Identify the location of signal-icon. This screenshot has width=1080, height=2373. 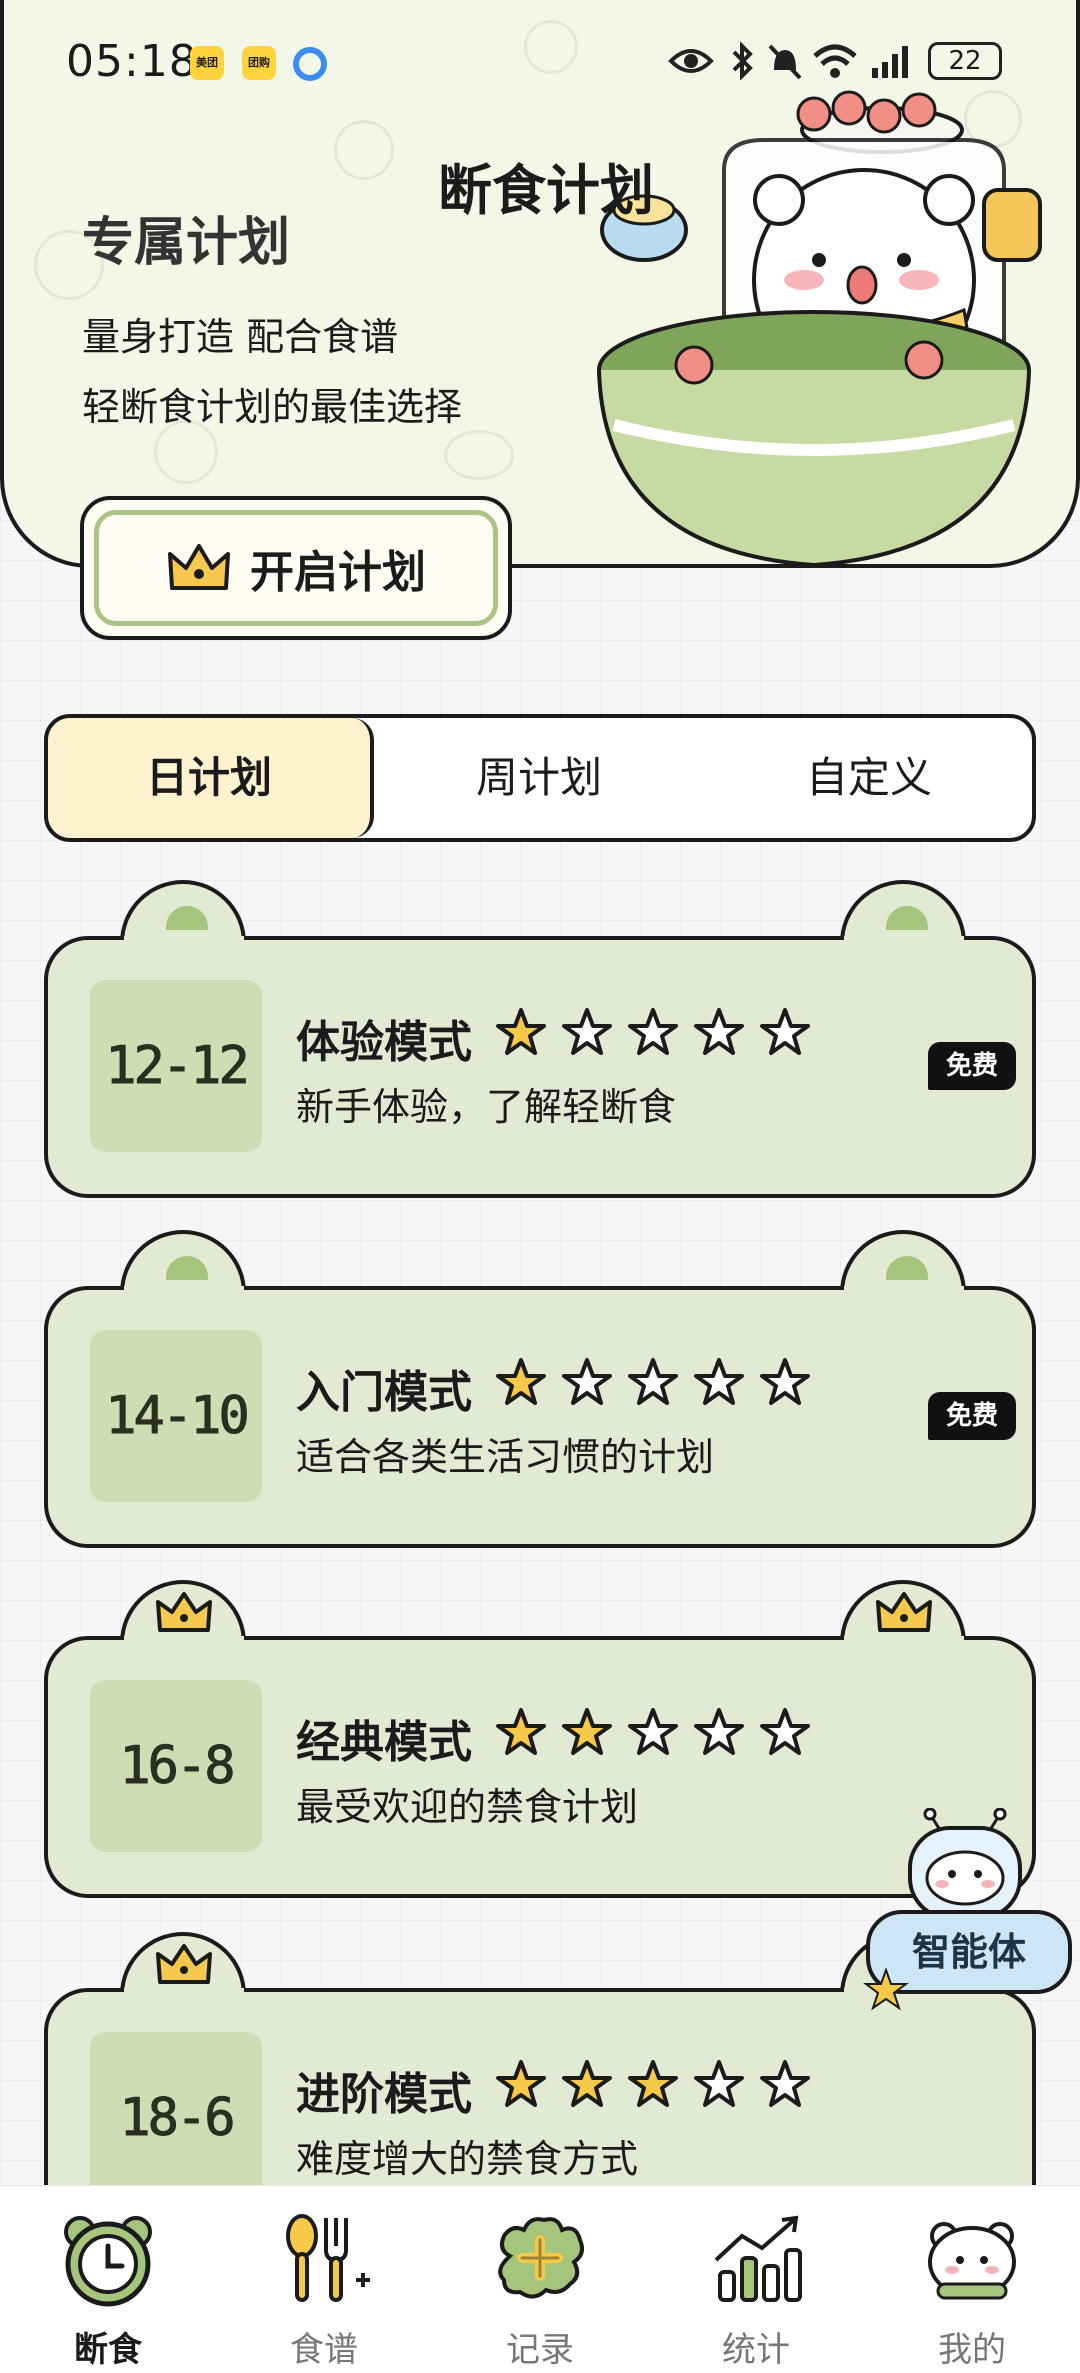
(890, 62).